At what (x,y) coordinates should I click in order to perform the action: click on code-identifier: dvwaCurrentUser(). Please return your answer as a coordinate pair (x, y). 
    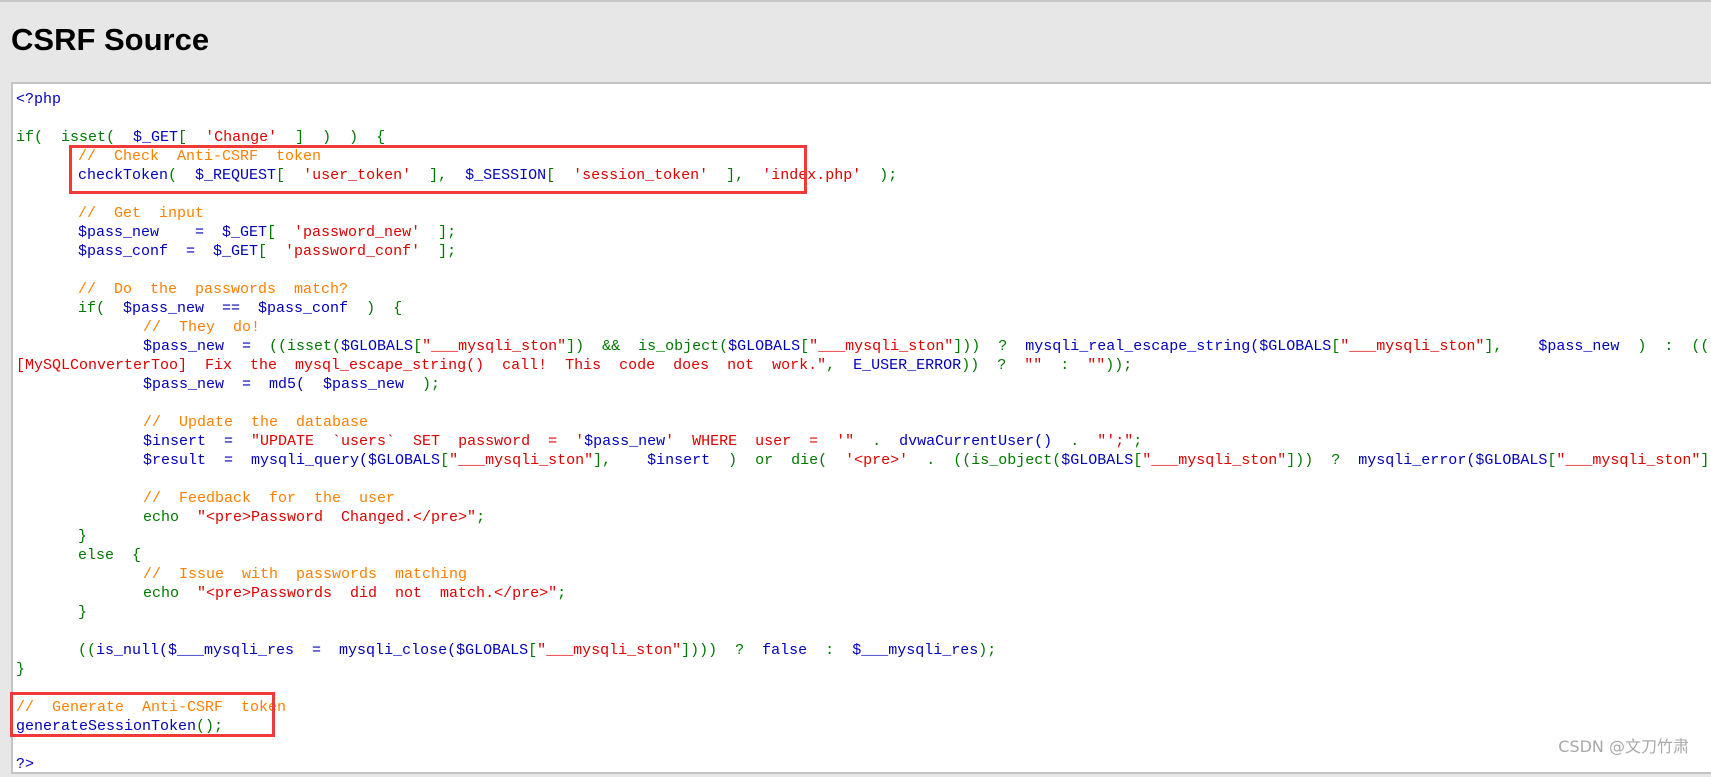
    Looking at the image, I should click on (976, 441).